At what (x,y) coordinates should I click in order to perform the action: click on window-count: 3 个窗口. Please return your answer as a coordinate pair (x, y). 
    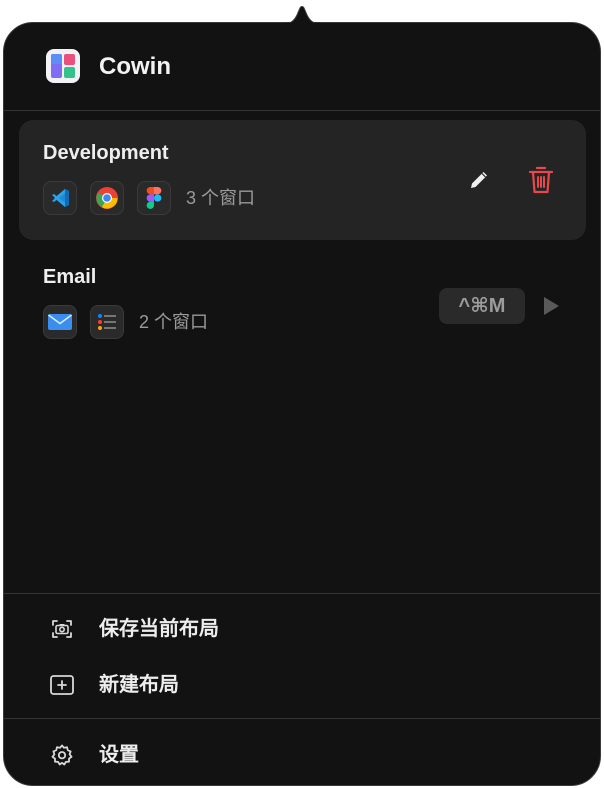
    Looking at the image, I should click on (221, 198).